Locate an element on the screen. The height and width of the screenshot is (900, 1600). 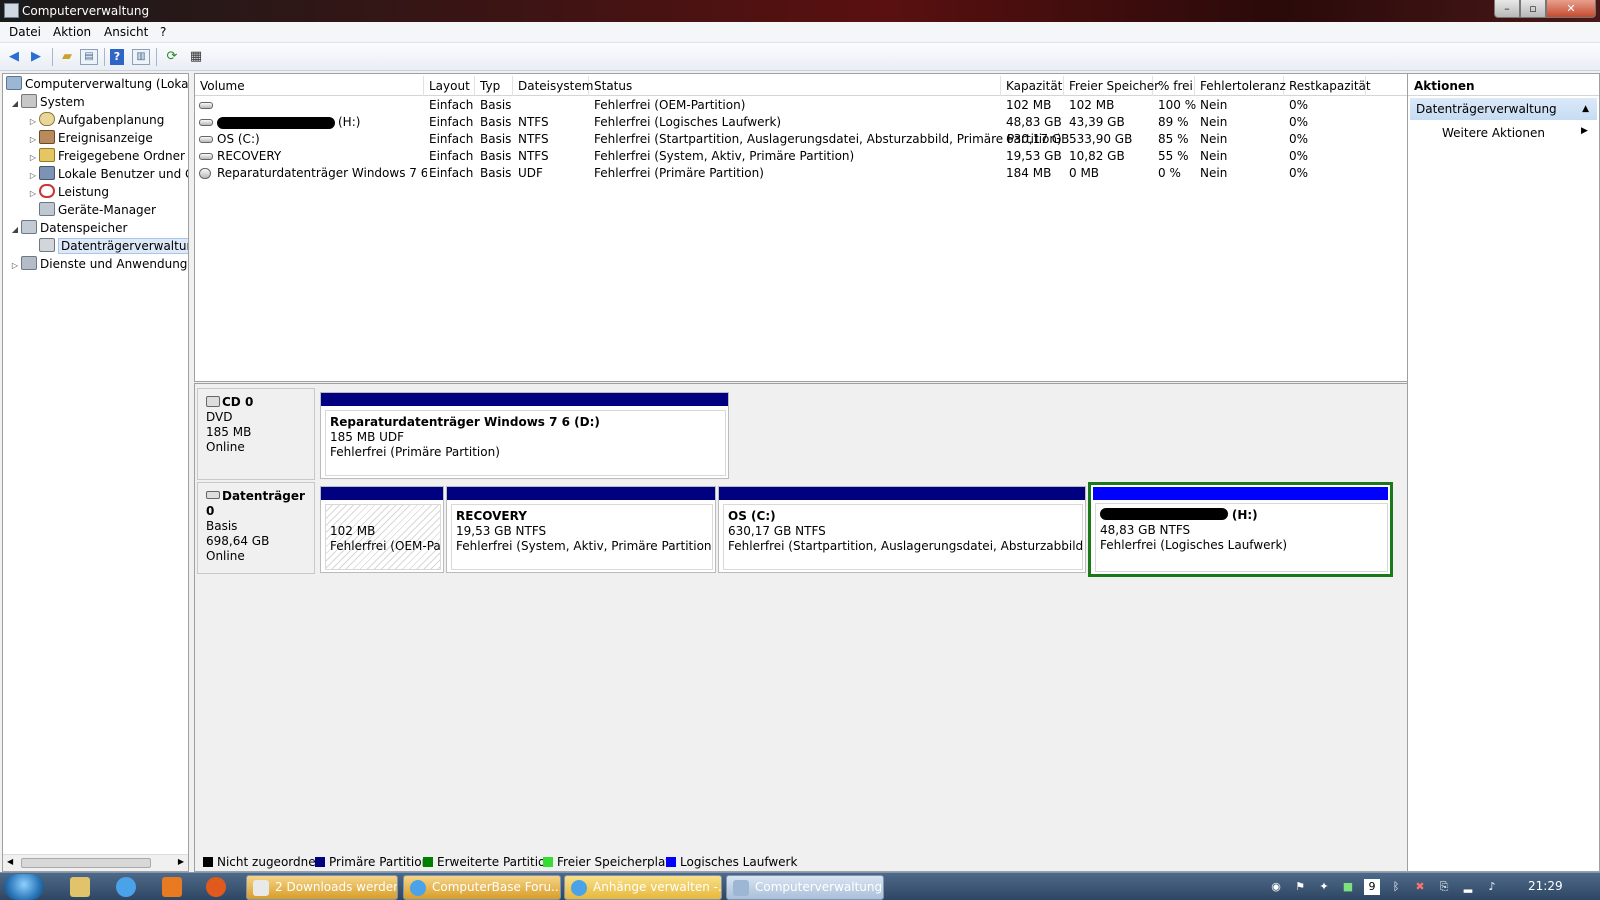
show-hide-tree-icon: ▤ is located at coordinates (89, 57).